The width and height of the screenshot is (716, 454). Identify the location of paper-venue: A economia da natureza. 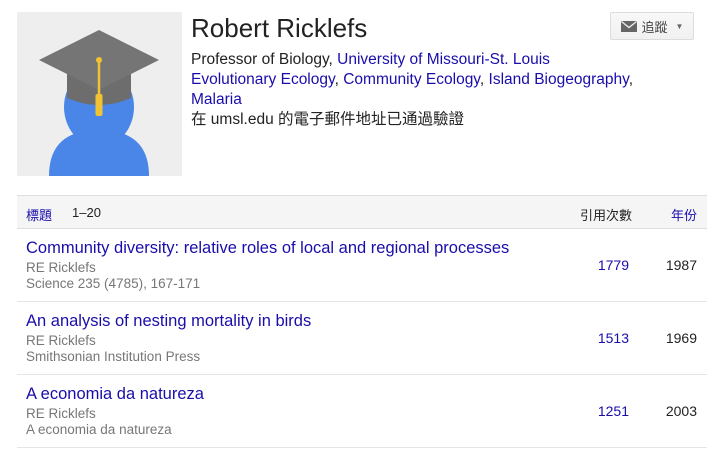
(99, 429).